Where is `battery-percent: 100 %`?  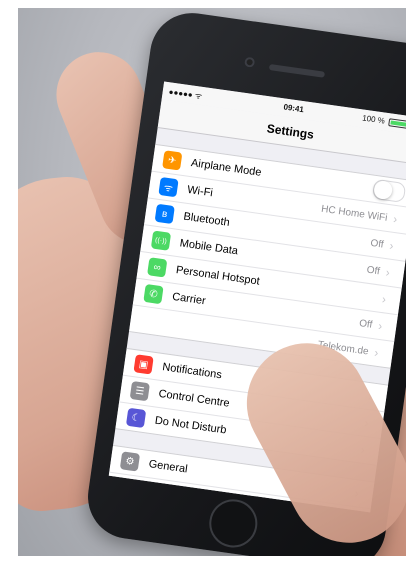
battery-percent: 100 % is located at coordinates (373, 119).